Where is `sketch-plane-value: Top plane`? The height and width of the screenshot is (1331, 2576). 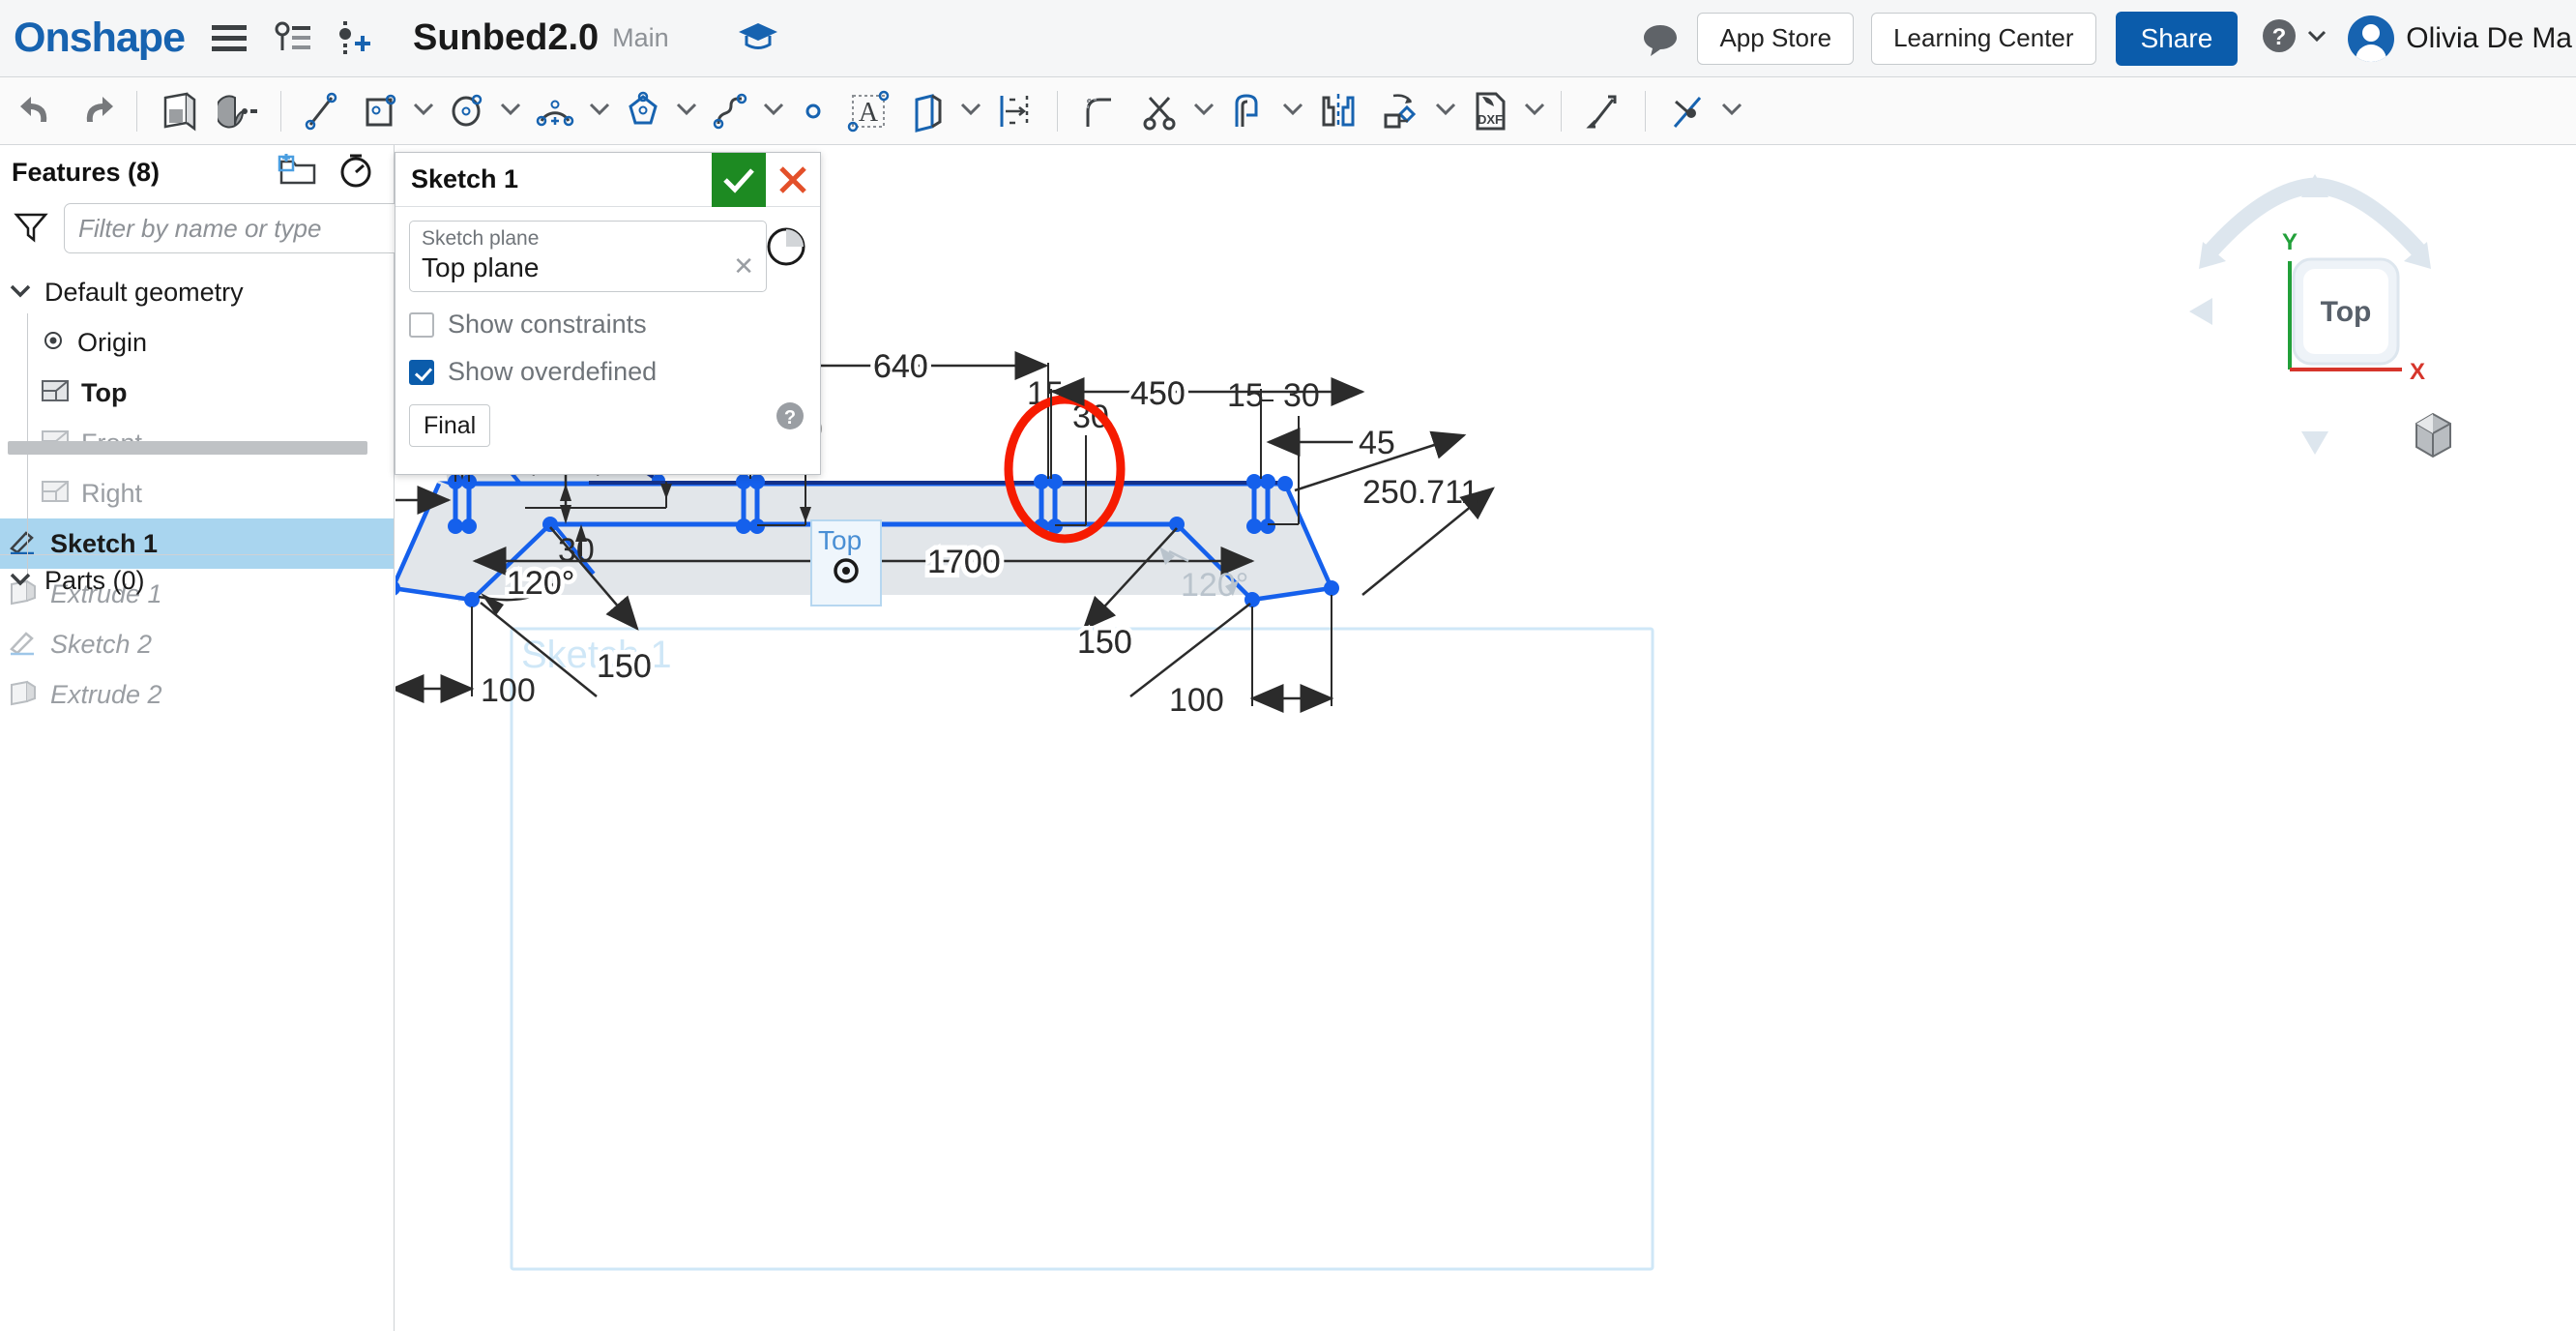 sketch-plane-value: Top plane is located at coordinates (481, 267).